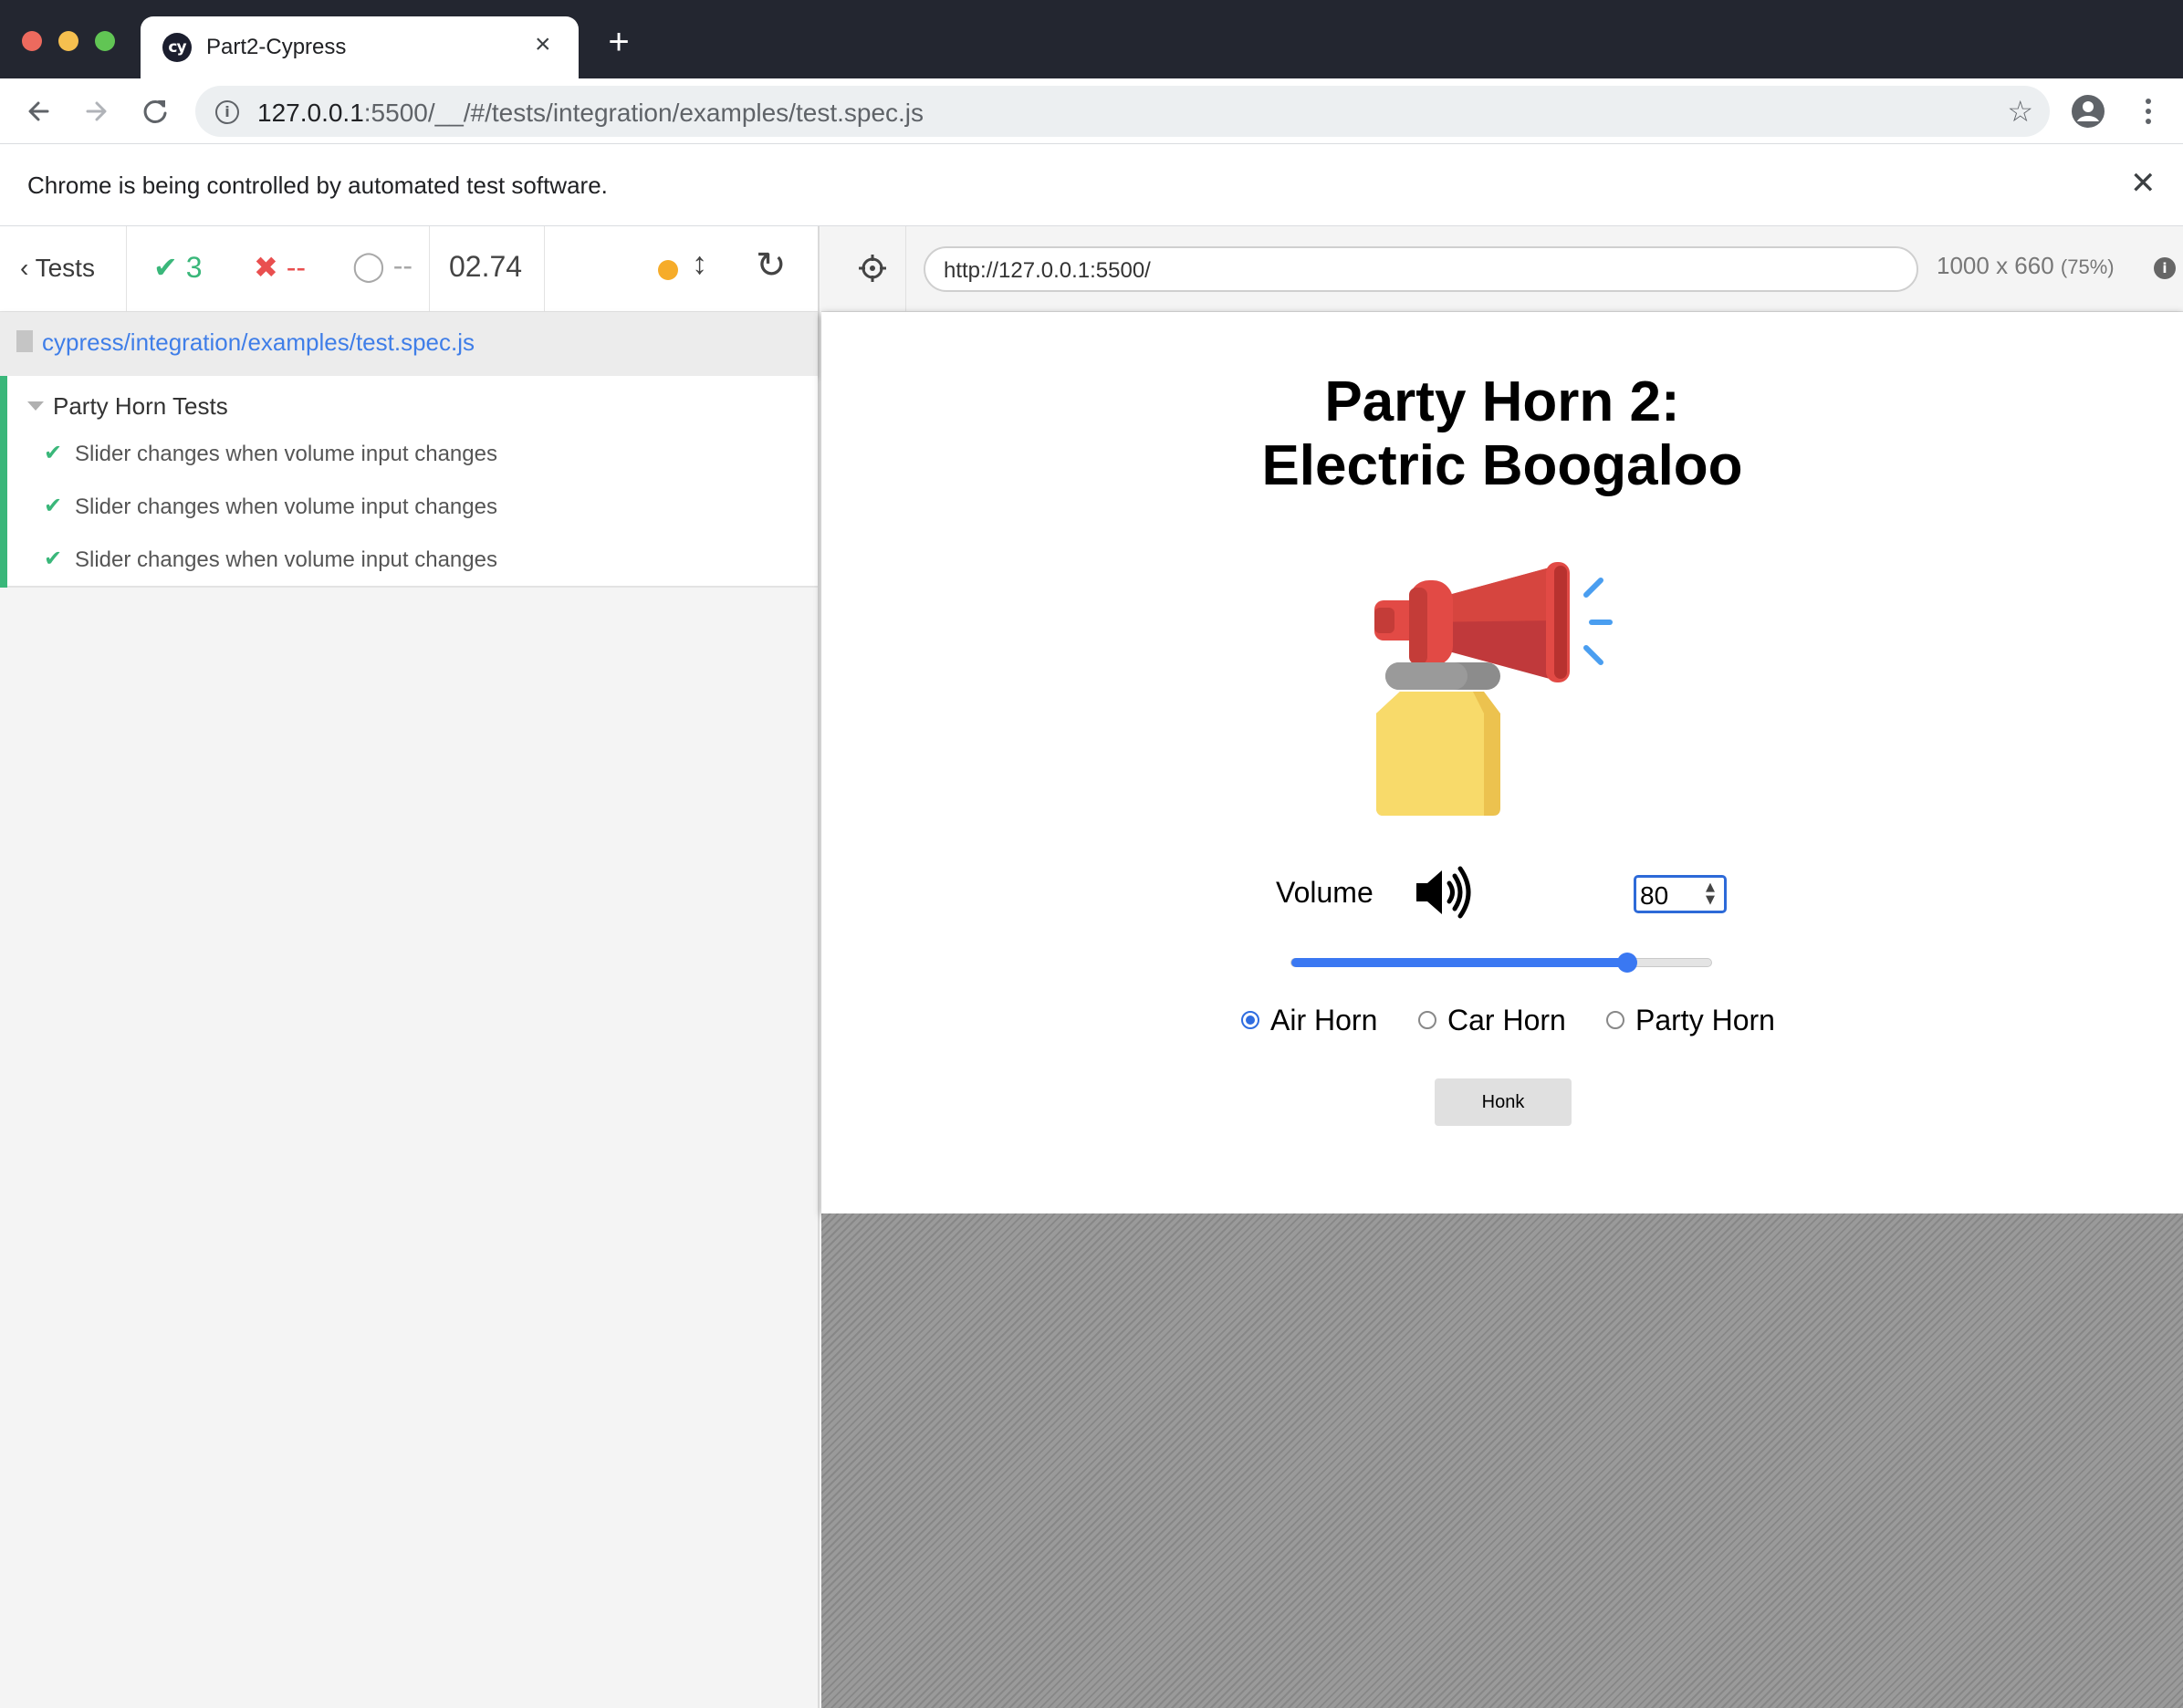  I want to click on viewport-size: 1000 x 660 (75%), so click(2026, 266).